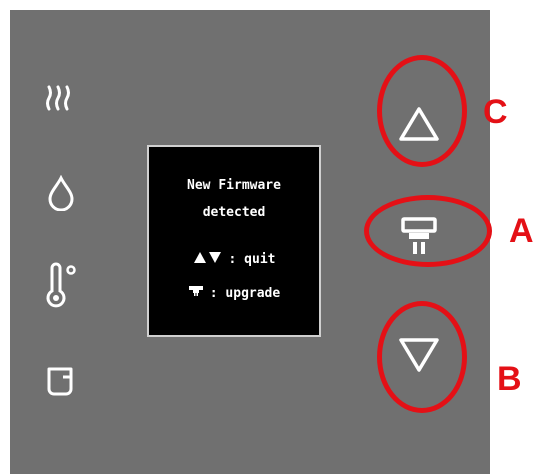  I want to click on steam-icon, so click(59, 96).